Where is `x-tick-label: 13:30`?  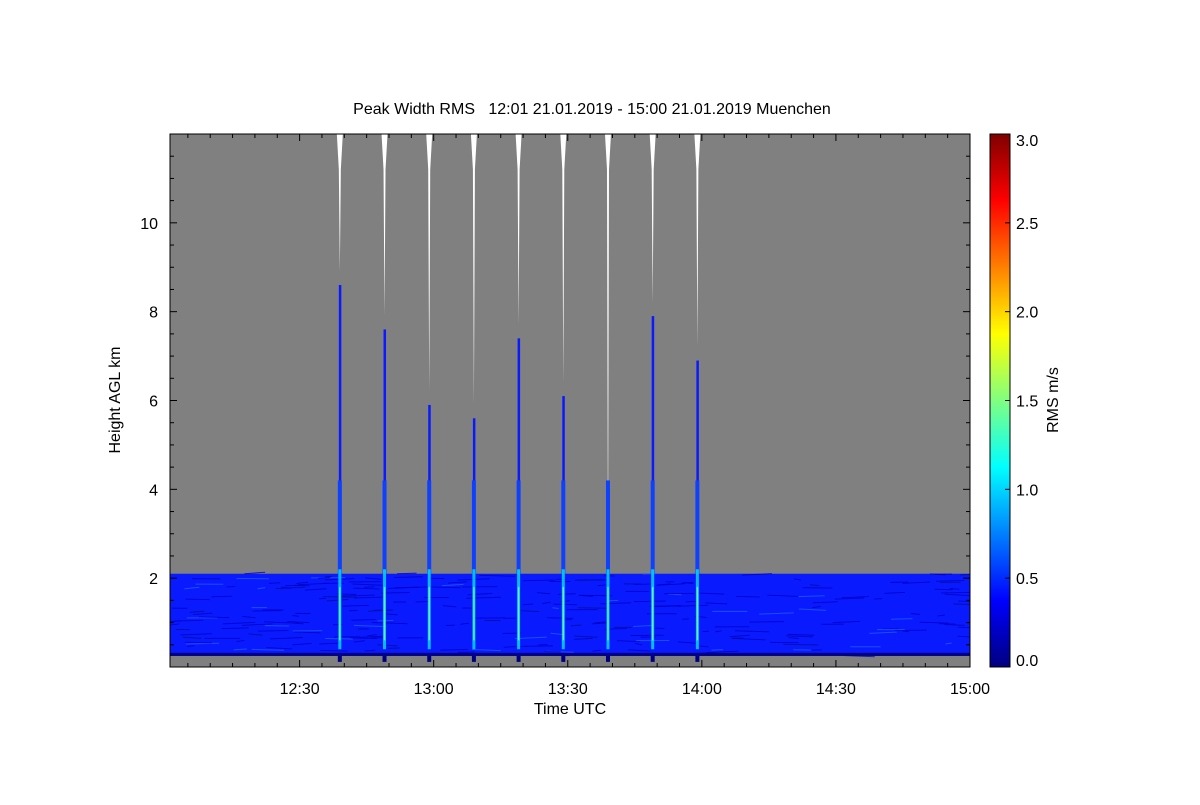 x-tick-label: 13:30 is located at coordinates (568, 689).